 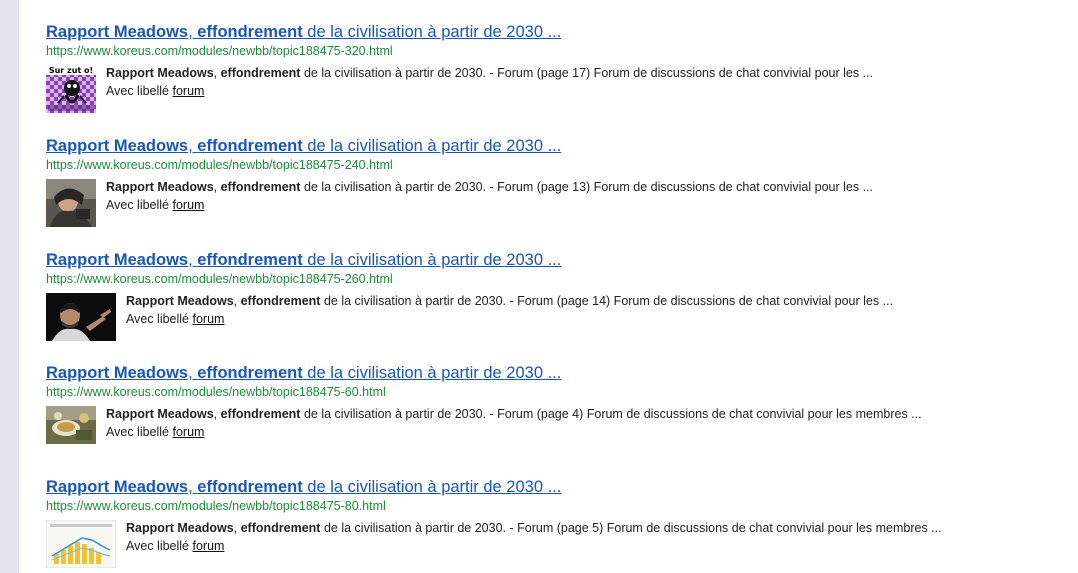 What do you see at coordinates (71, 89) in the screenshot?
I see `cartoon-character-icon: Sur zut o!` at bounding box center [71, 89].